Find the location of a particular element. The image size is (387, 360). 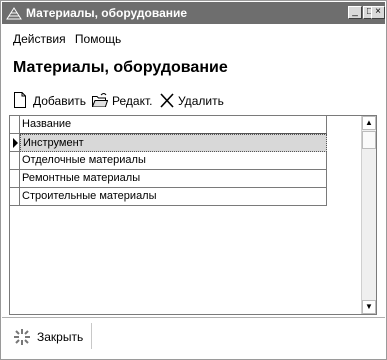

vertical-scrollbar: ▲ ▼ is located at coordinates (368, 215).